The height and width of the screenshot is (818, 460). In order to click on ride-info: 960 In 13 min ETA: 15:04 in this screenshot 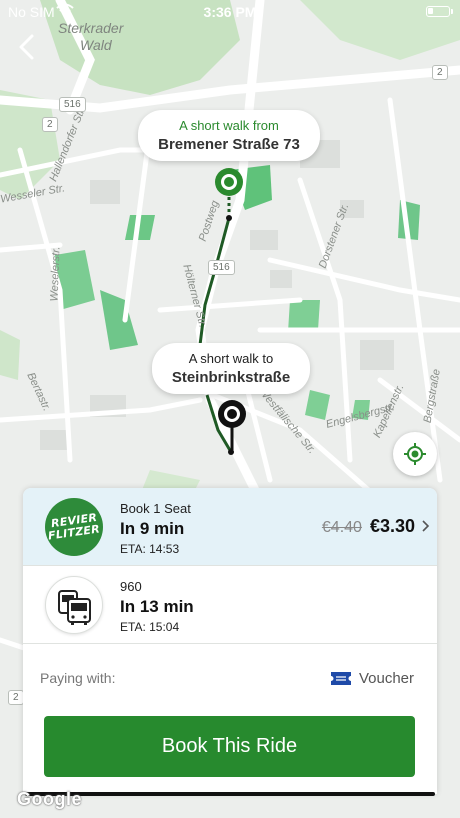, I will do `click(157, 606)`.